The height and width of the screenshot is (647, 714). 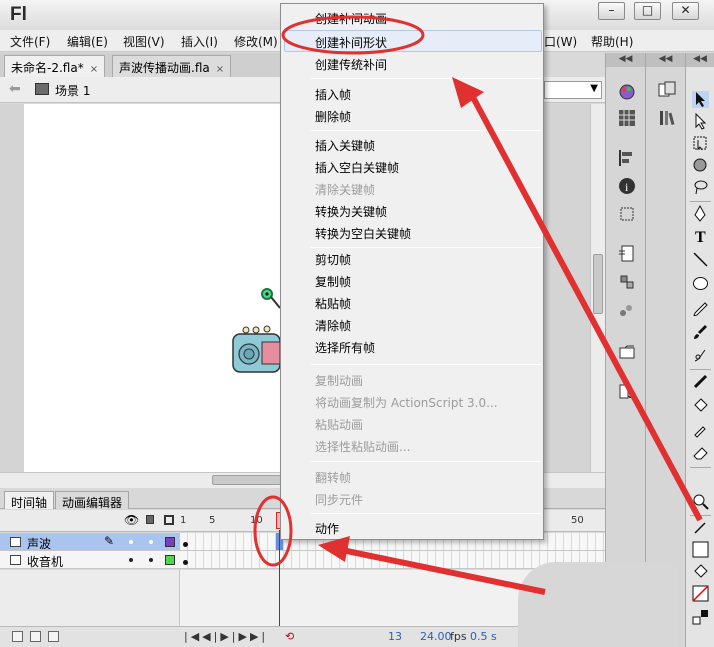 What do you see at coordinates (302, 560) in the screenshot?
I see `layer-row-radio: 收音机` at bounding box center [302, 560].